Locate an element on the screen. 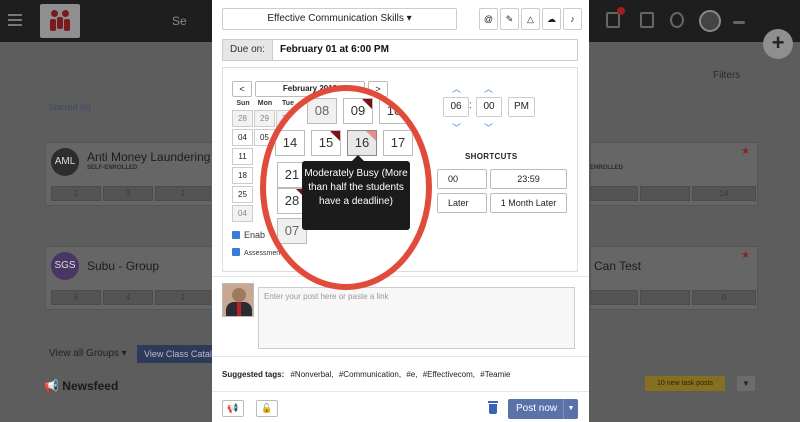 This screenshot has height=422, width=800. paperclip-icon: ✎ is located at coordinates (509, 19).